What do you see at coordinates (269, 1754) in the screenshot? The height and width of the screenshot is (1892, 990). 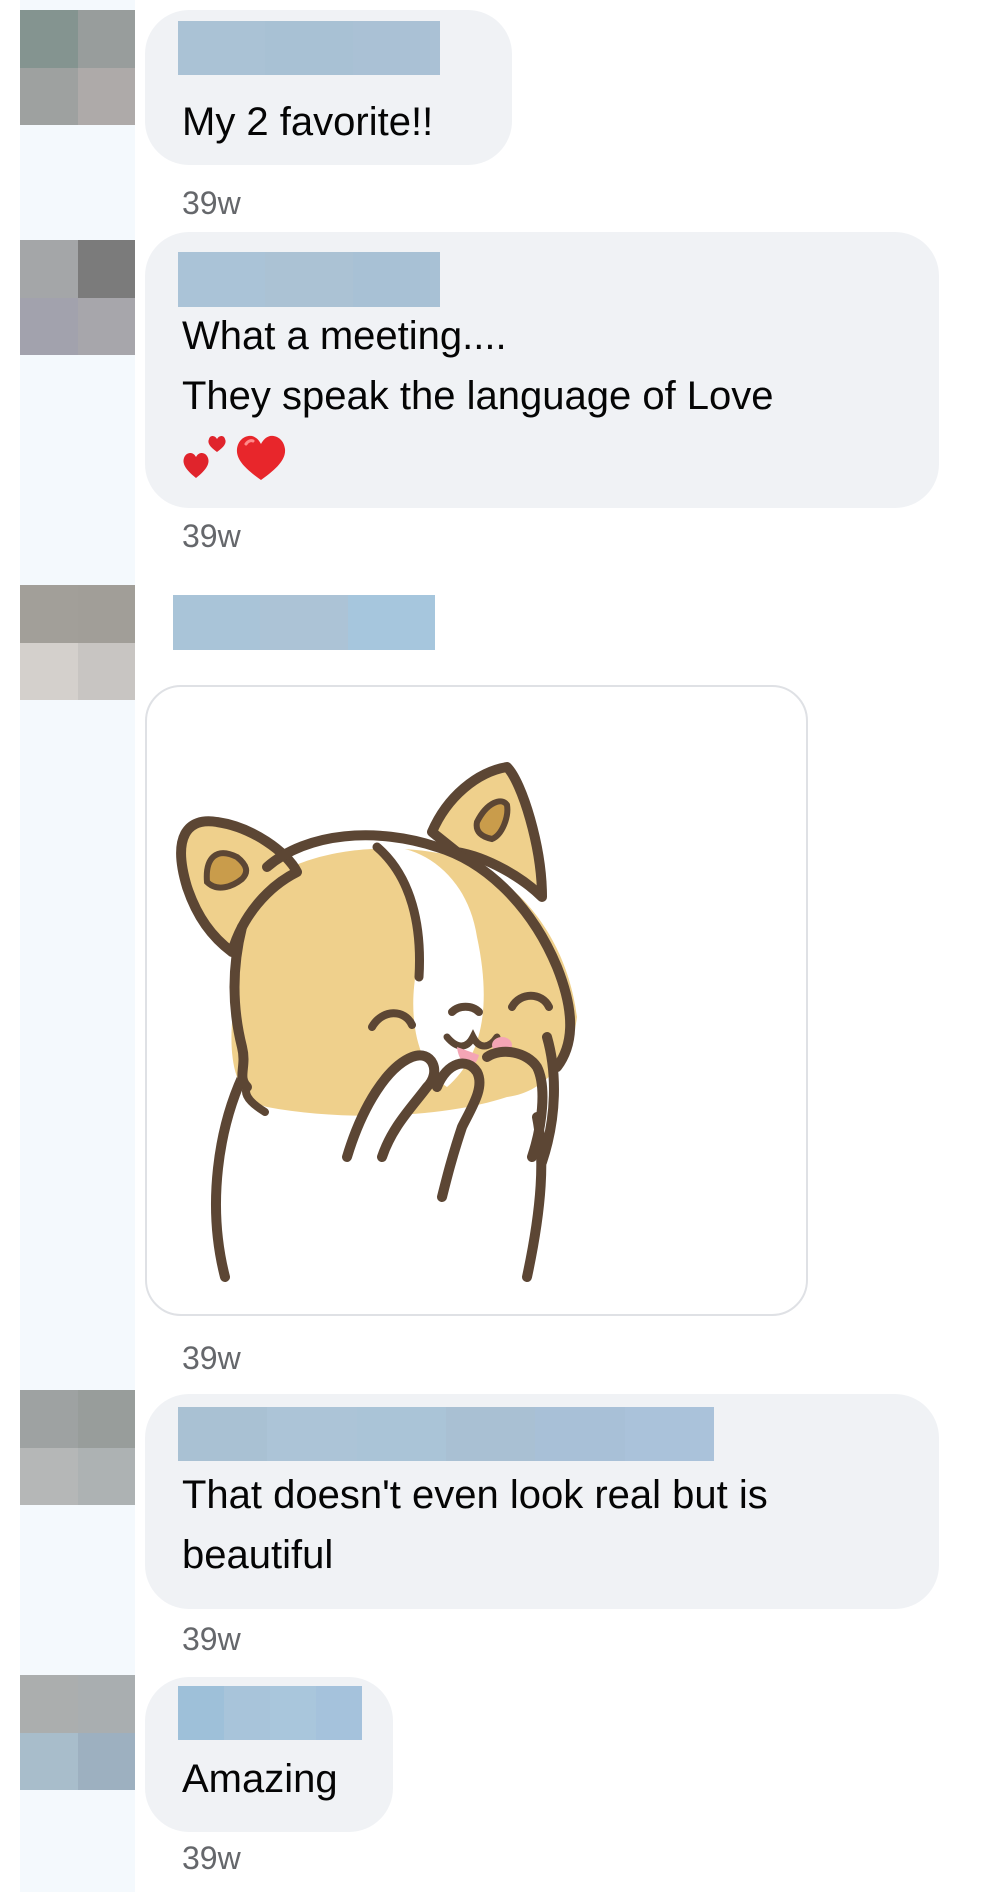 I see `comment-bubble: Amazing` at bounding box center [269, 1754].